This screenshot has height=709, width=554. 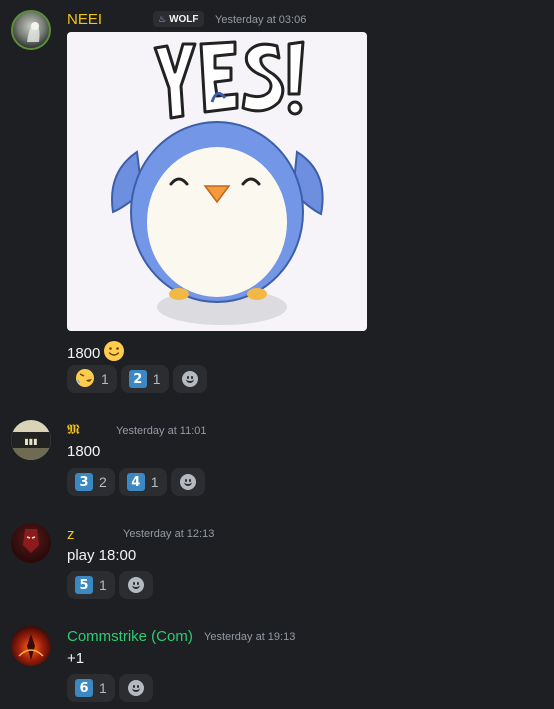 I want to click on reaction-rolling-laughing: 1, so click(x=92, y=379).